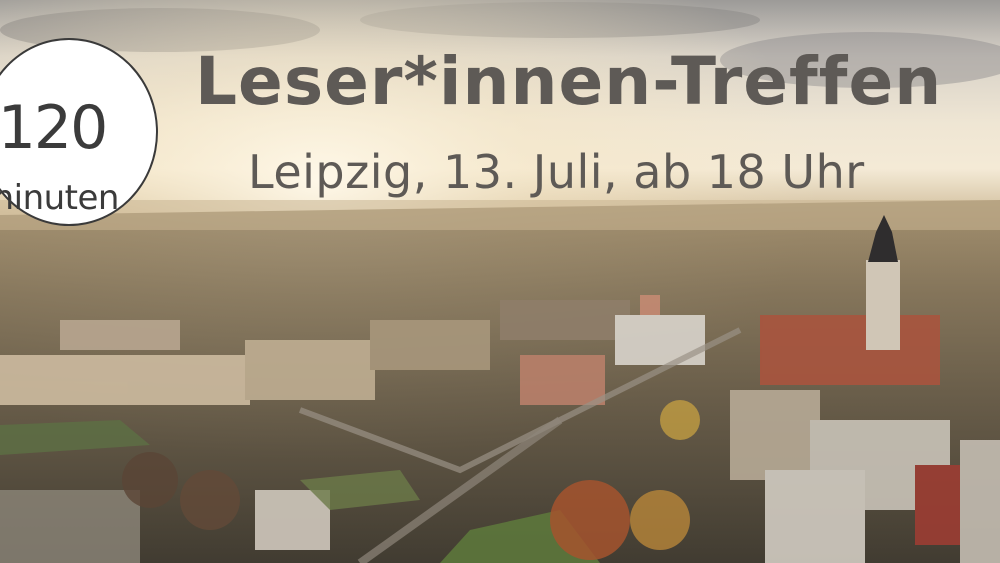 This screenshot has height=563, width=1000. I want to click on event-subtitle: Leipzig, 13. Juli, ab 18 Uhr, so click(556, 172).